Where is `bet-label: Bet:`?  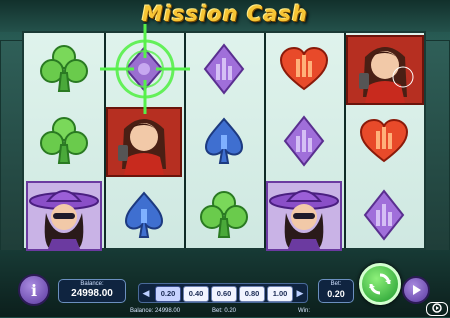
bet-label: Bet: is located at coordinates (336, 284).